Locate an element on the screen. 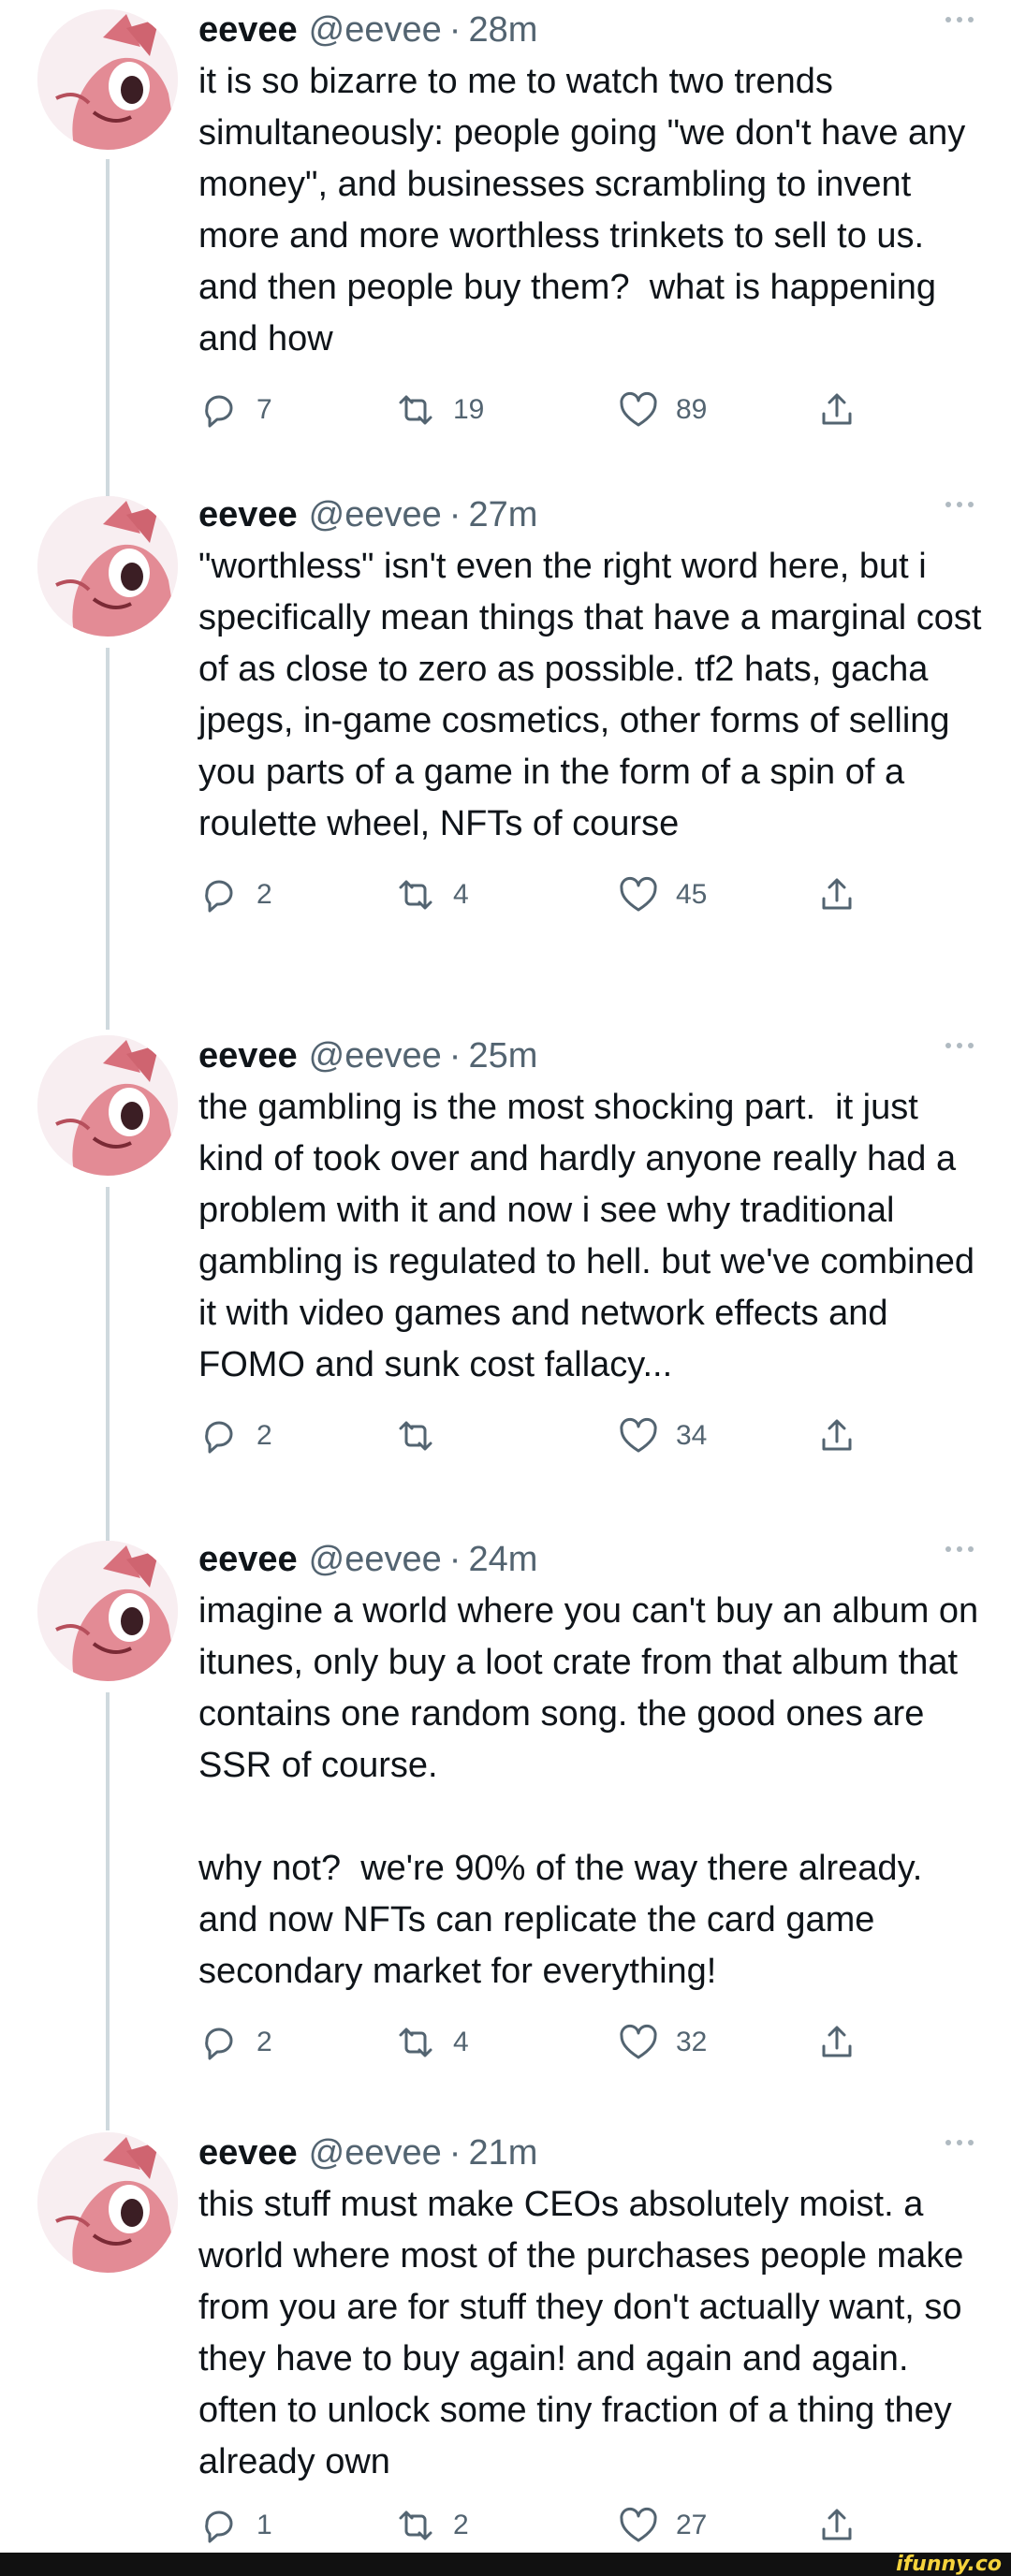 The image size is (1011, 2576). like-count: 32 is located at coordinates (692, 2042).